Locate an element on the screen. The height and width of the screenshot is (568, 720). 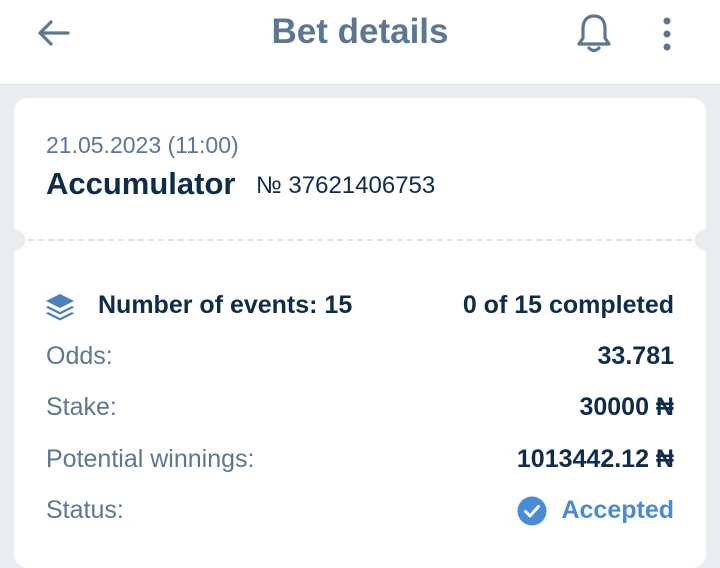
stake-label: Stake: is located at coordinates (81, 407).